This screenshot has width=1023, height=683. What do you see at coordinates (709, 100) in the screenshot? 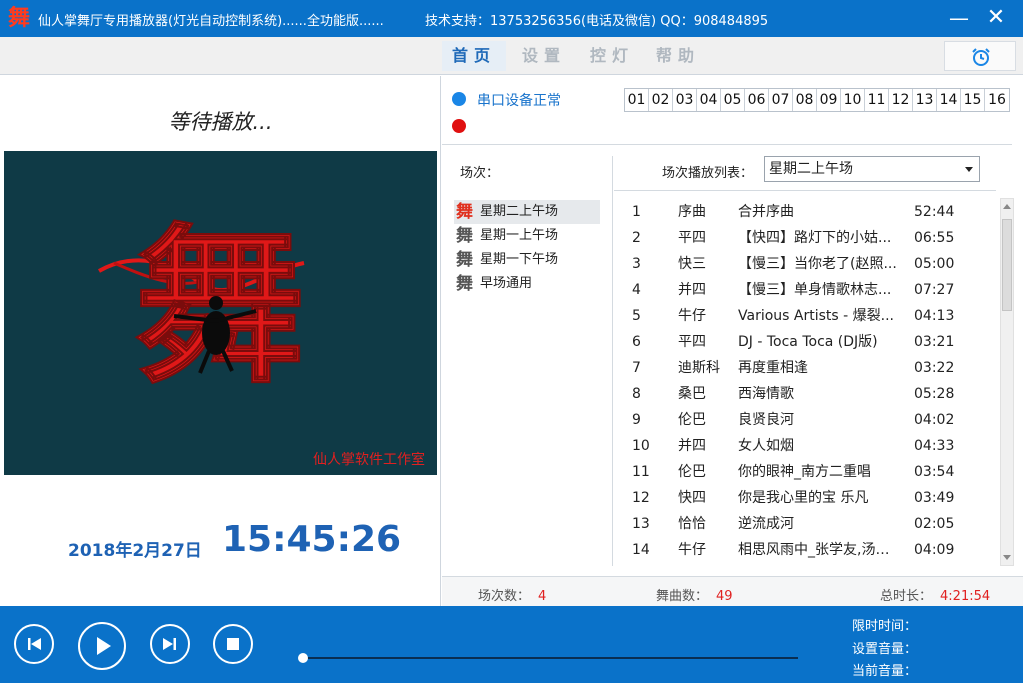
I see `channel-box: 04` at bounding box center [709, 100].